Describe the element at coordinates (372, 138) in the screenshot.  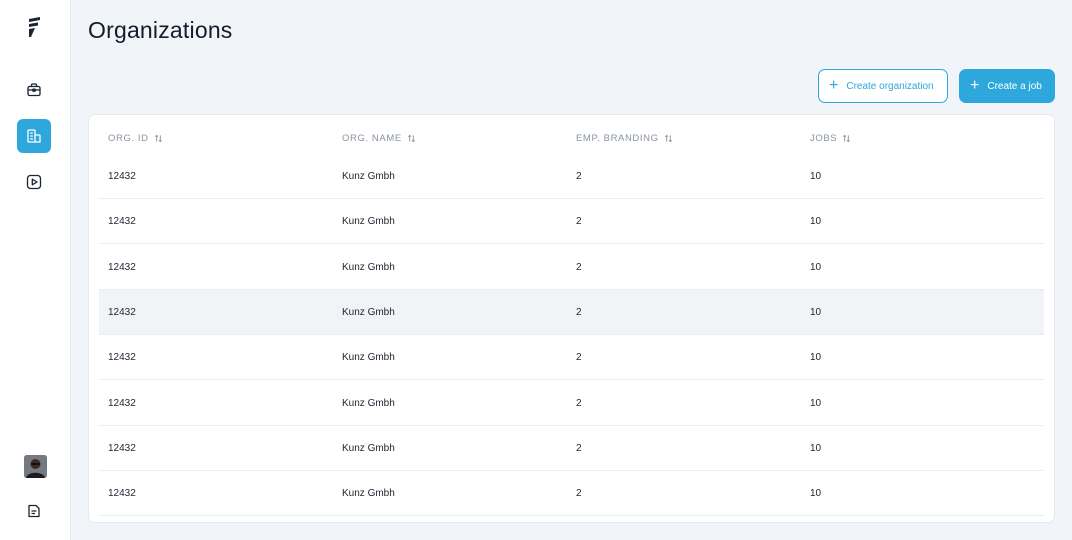
I see `column-header-label: ORG. NAME` at that location.